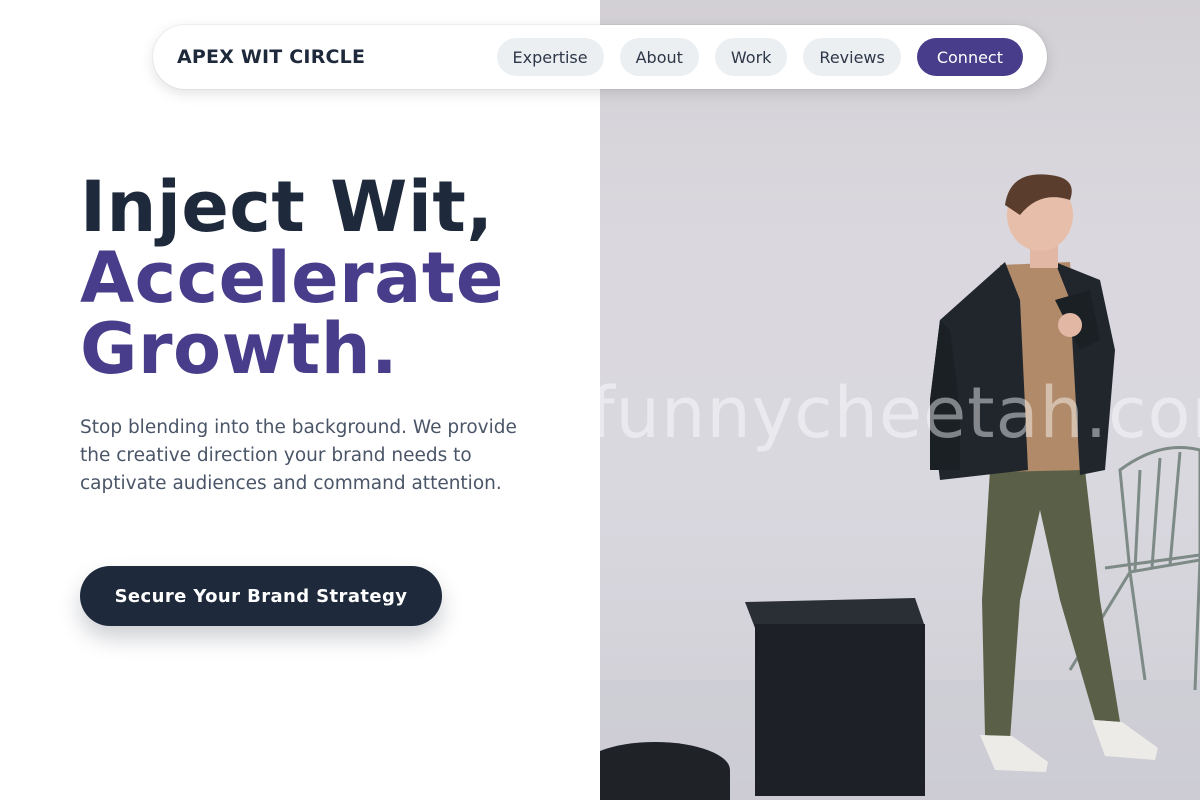  I want to click on nav-link-reviews: Reviews, so click(852, 57).